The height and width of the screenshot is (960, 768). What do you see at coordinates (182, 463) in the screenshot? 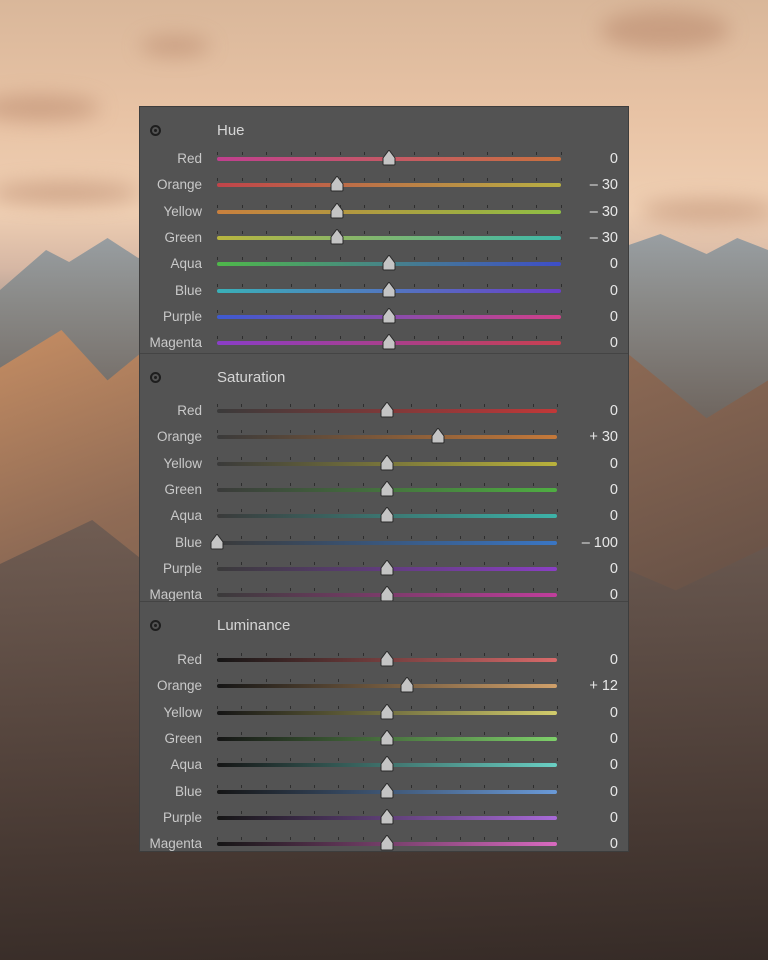
I see `saturation-label-yellow: Yellow` at bounding box center [182, 463].